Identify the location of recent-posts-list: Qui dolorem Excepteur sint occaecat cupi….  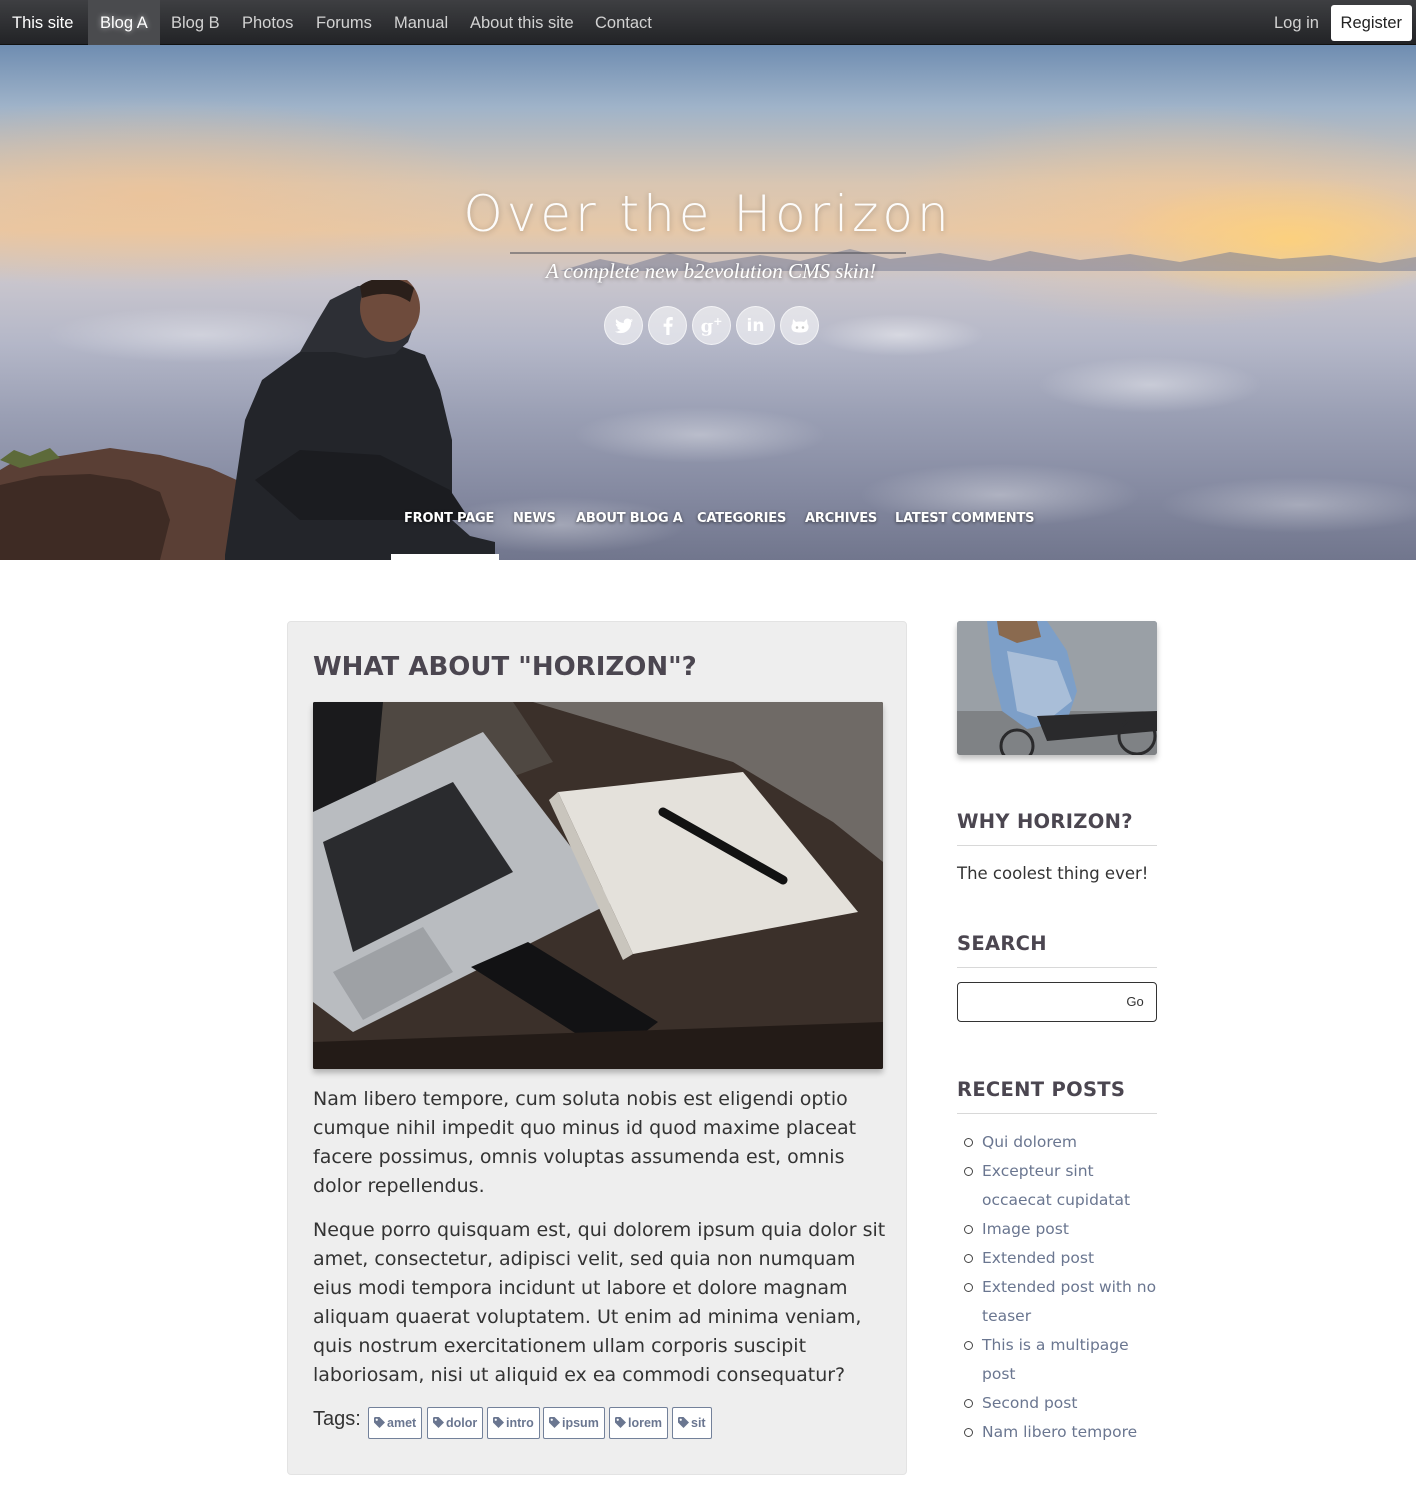
(1057, 1287).